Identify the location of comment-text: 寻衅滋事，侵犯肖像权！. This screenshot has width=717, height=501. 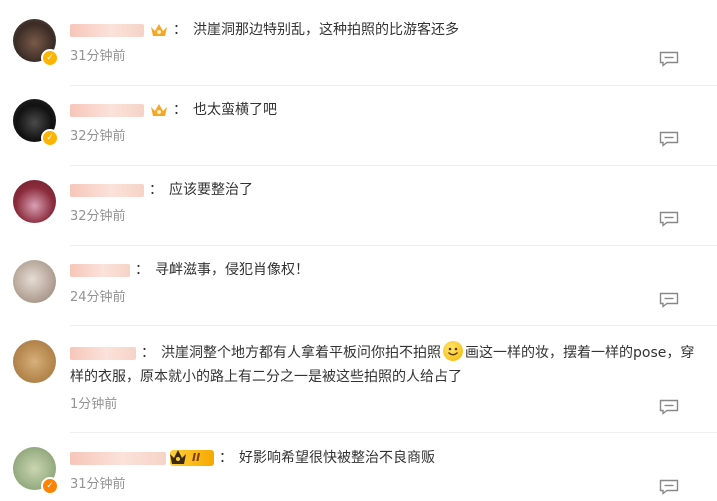
(232, 270).